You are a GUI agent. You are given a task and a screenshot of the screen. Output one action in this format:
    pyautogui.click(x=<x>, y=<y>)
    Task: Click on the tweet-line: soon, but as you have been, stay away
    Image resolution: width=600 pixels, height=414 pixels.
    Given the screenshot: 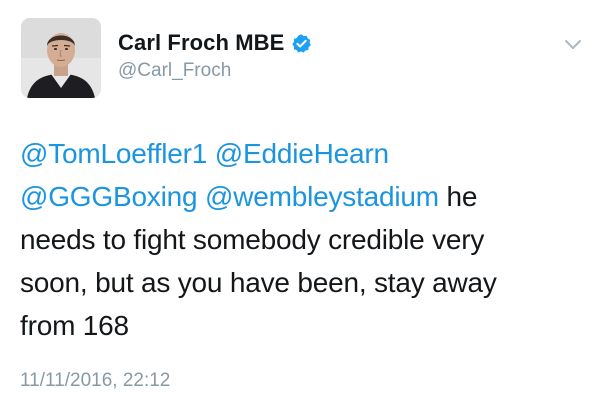 What is the action you would take?
    pyautogui.click(x=258, y=282)
    